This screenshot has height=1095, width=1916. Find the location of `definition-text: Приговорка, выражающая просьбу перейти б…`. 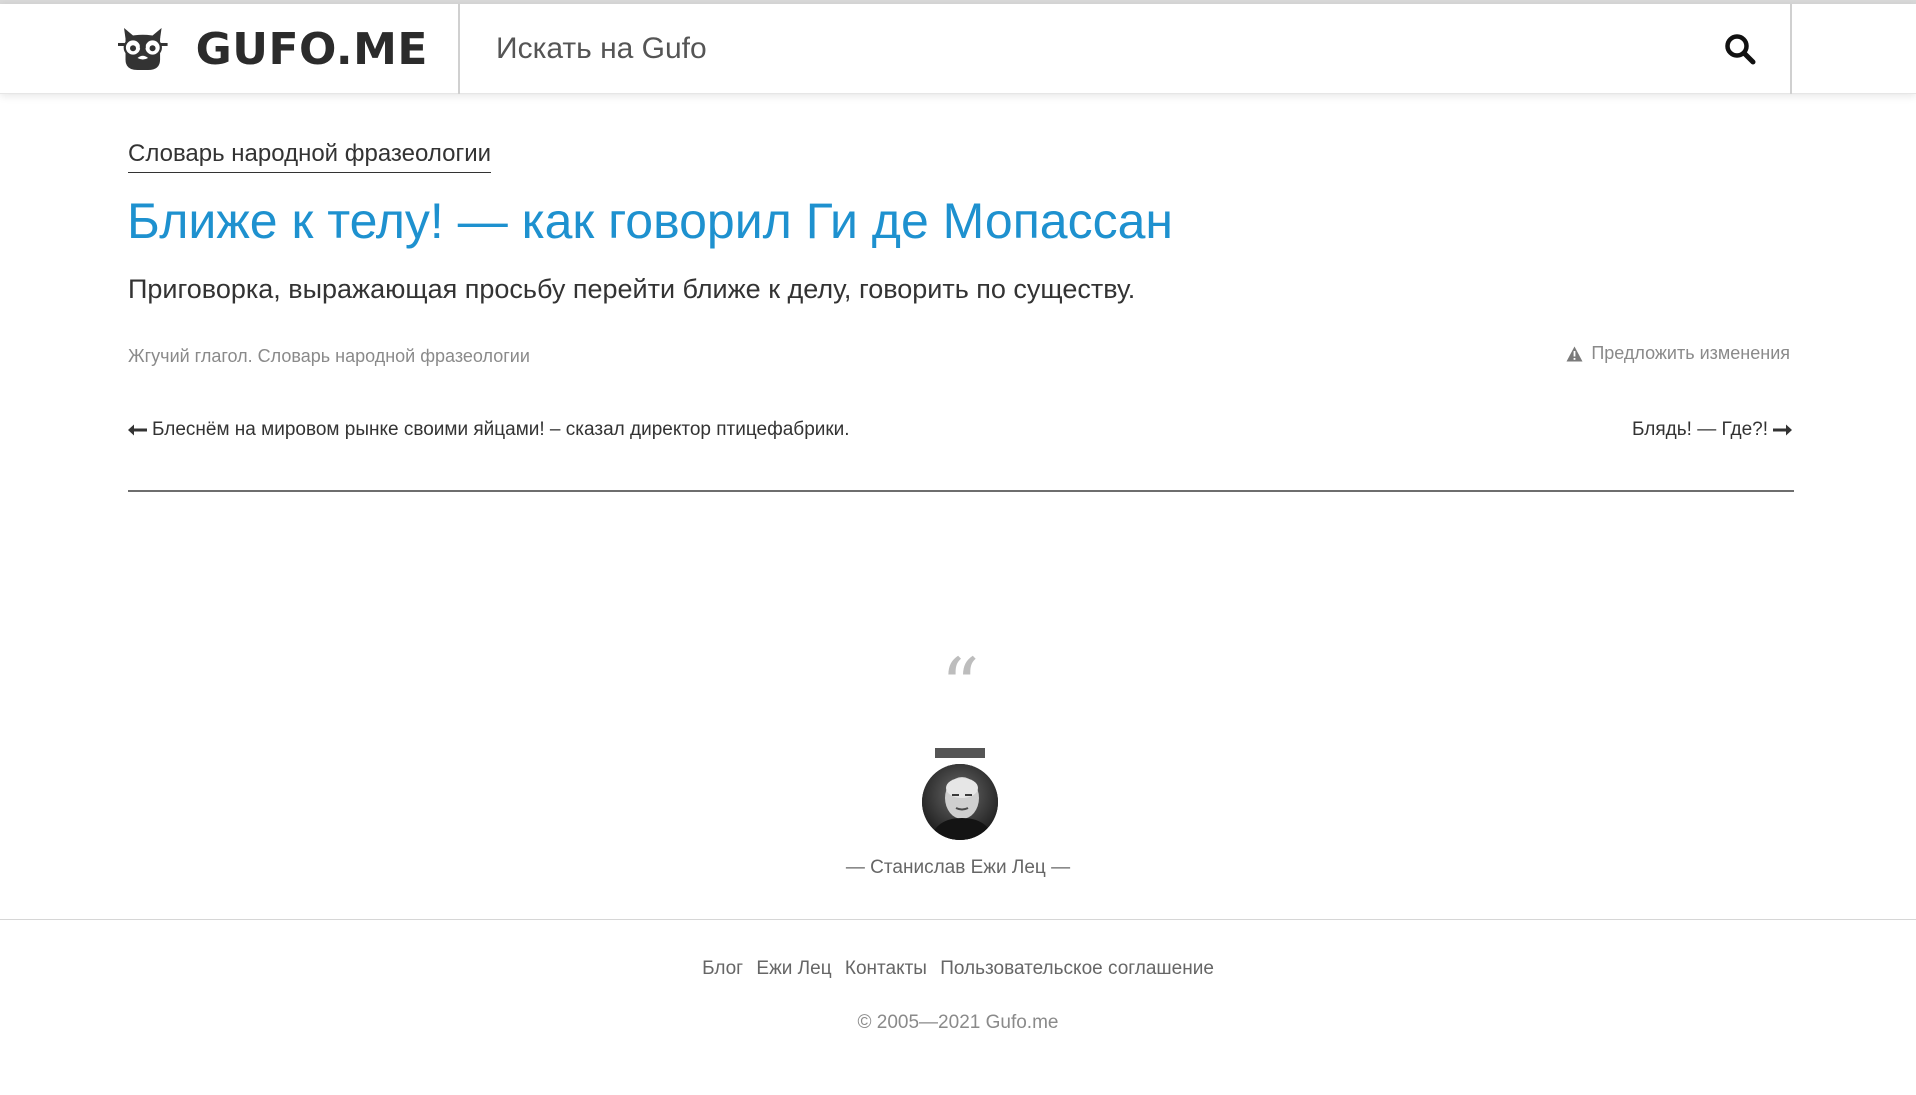

definition-text: Приговорка, выражающая просьбу перейти б… is located at coordinates (632, 289).